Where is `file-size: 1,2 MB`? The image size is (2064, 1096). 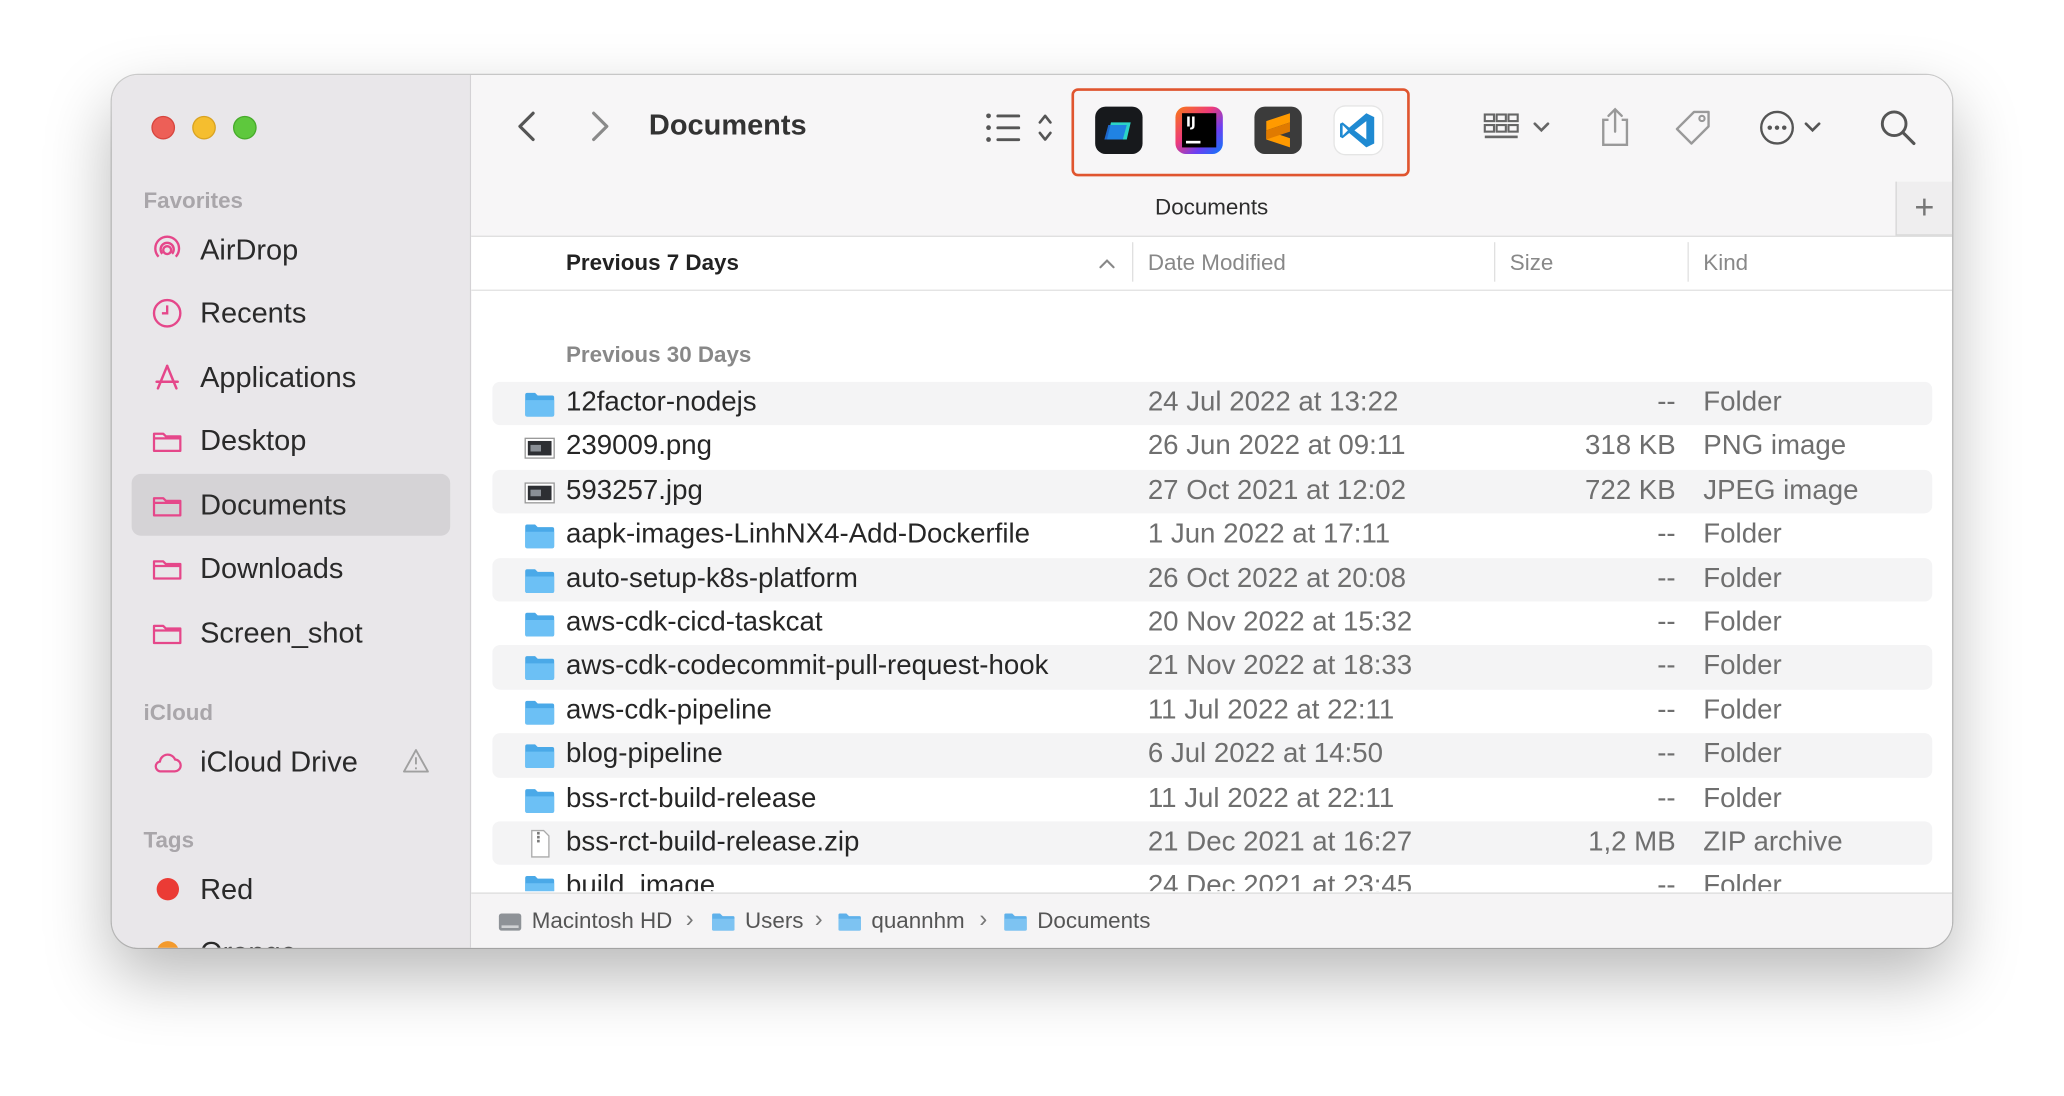
file-size: 1,2 MB is located at coordinates (1632, 841).